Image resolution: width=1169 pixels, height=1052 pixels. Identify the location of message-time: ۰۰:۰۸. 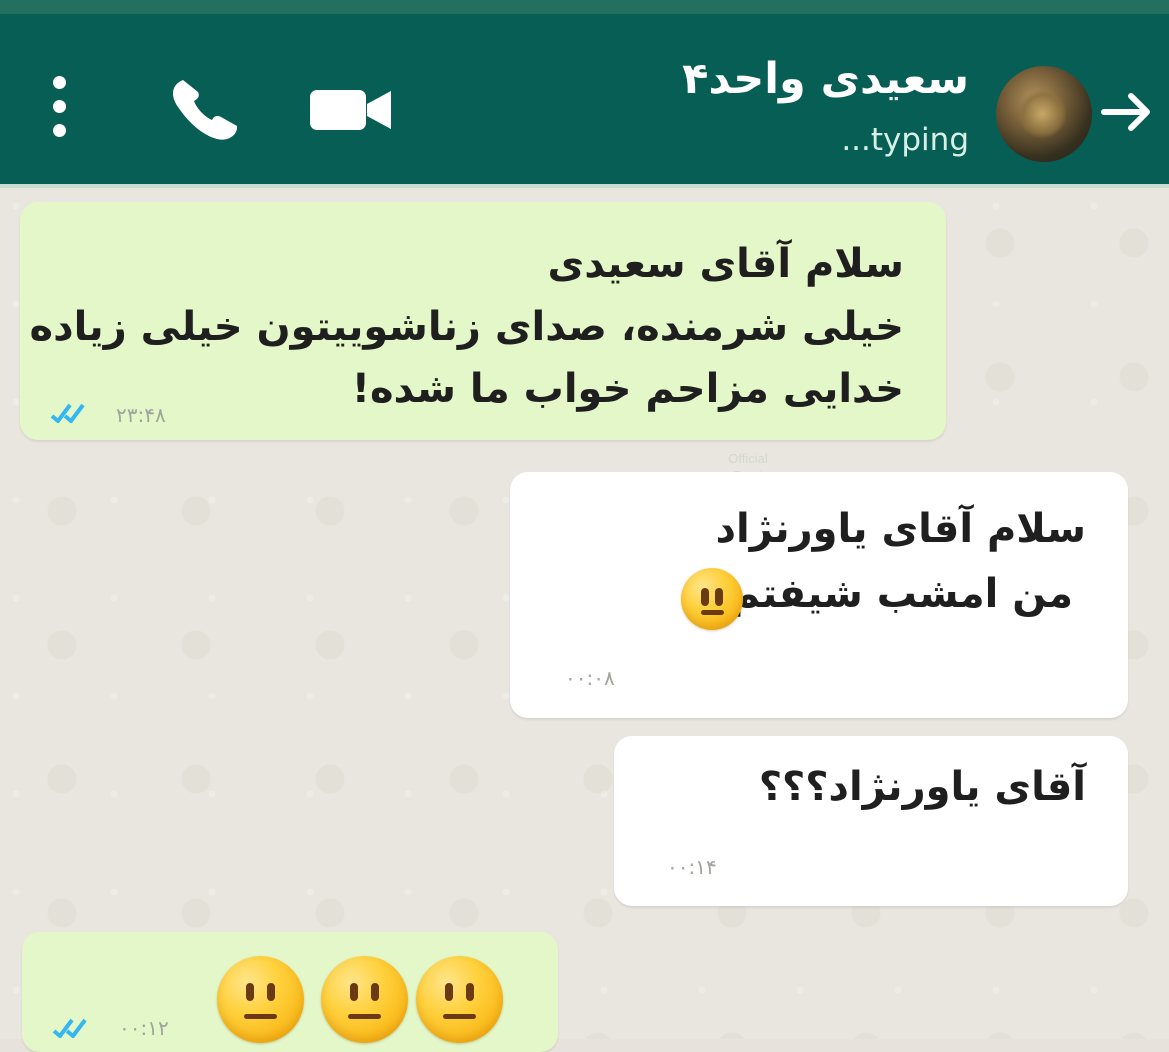
(590, 678).